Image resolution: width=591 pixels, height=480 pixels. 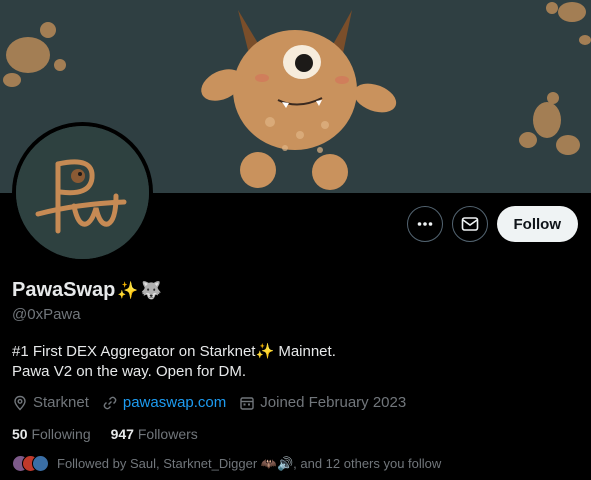 I want to click on website: pawaswap.com, so click(x=164, y=402).